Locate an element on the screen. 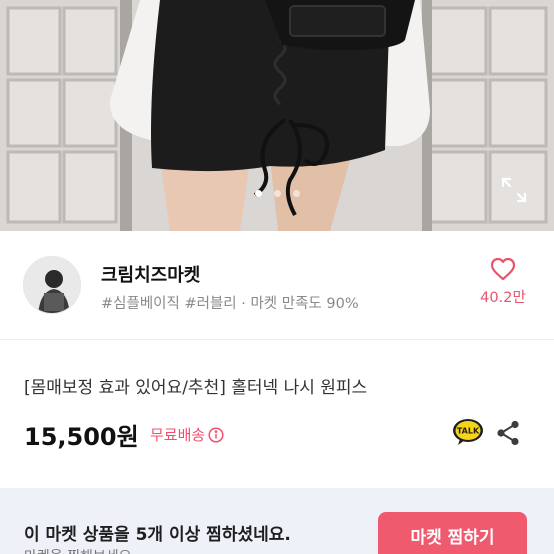  banner-sub-message: 마켓을 찜해보세요 is located at coordinates (78, 550).